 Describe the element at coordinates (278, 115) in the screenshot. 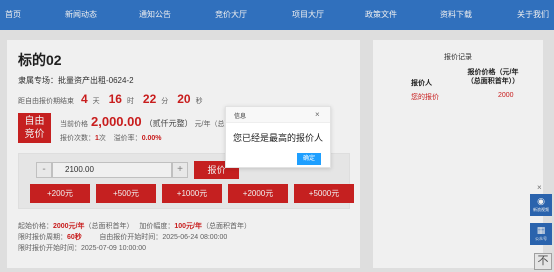

I see `dialog-header: 信息 ×` at that location.